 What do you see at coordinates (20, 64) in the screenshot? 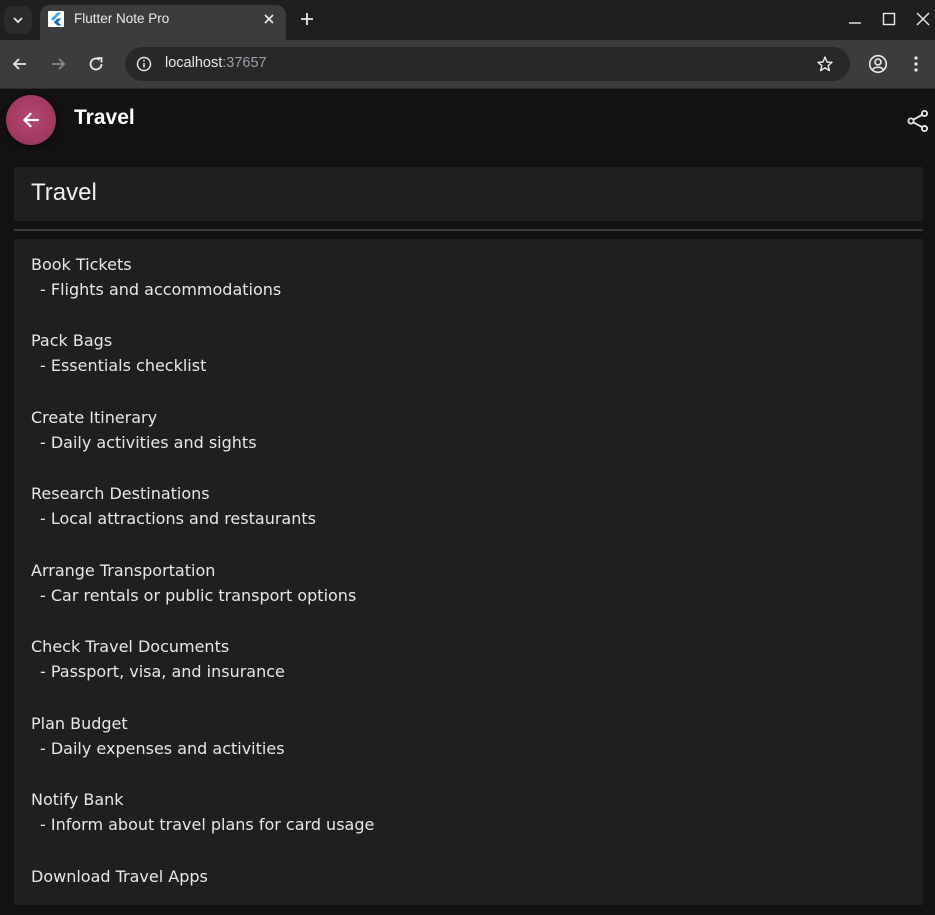
I see `back-nav-icon` at bounding box center [20, 64].